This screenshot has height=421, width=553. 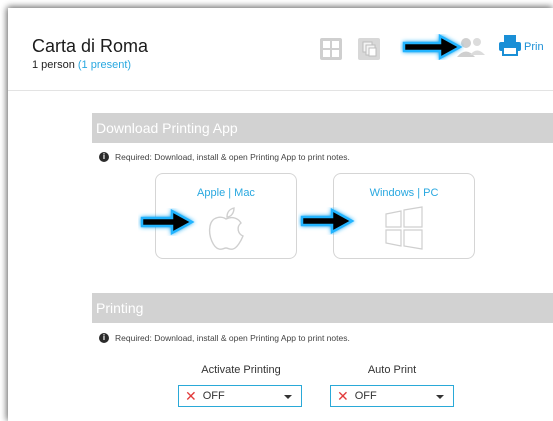 I want to click on auto-print-value: OFF, so click(x=365, y=396).